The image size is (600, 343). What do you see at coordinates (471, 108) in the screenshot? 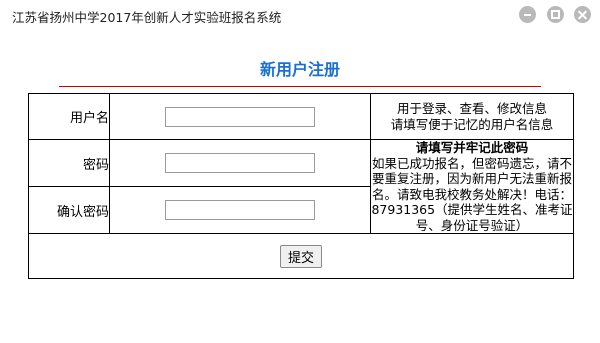
I see `username-hint-line1: 用于登录、查看、修改信息` at bounding box center [471, 108].